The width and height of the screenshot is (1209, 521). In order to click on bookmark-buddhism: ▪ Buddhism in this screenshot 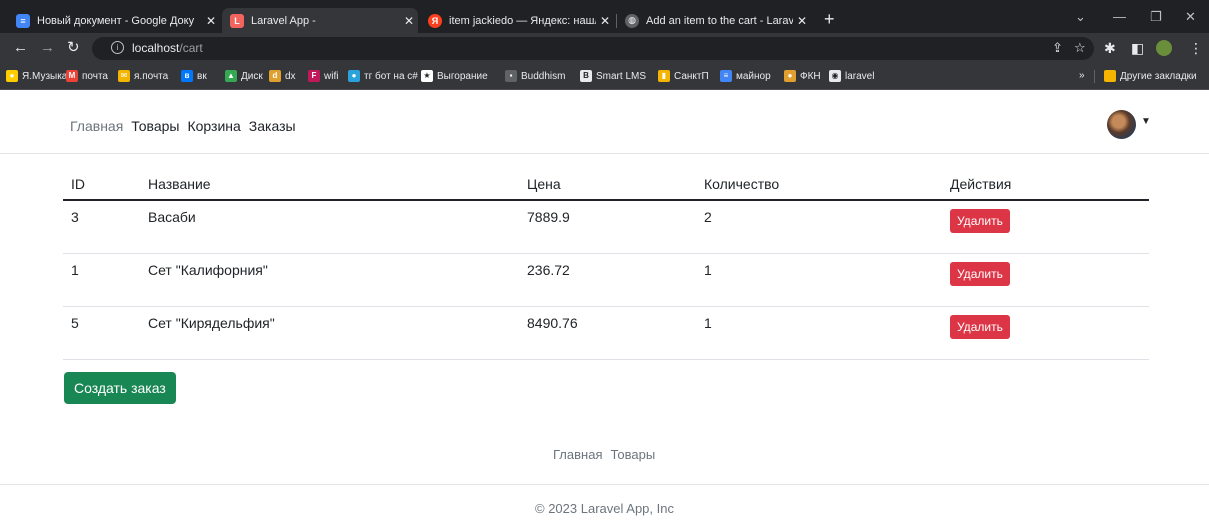, I will do `click(535, 76)`.